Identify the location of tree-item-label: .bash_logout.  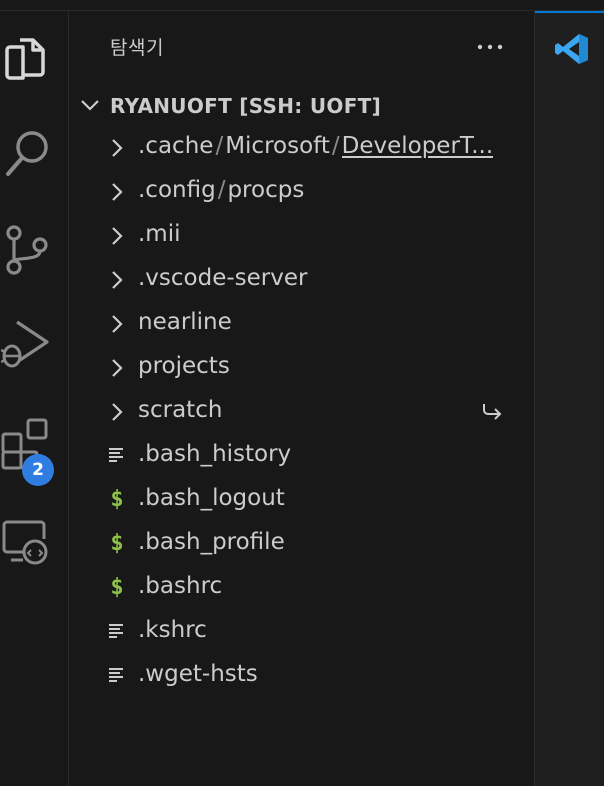
(211, 498).